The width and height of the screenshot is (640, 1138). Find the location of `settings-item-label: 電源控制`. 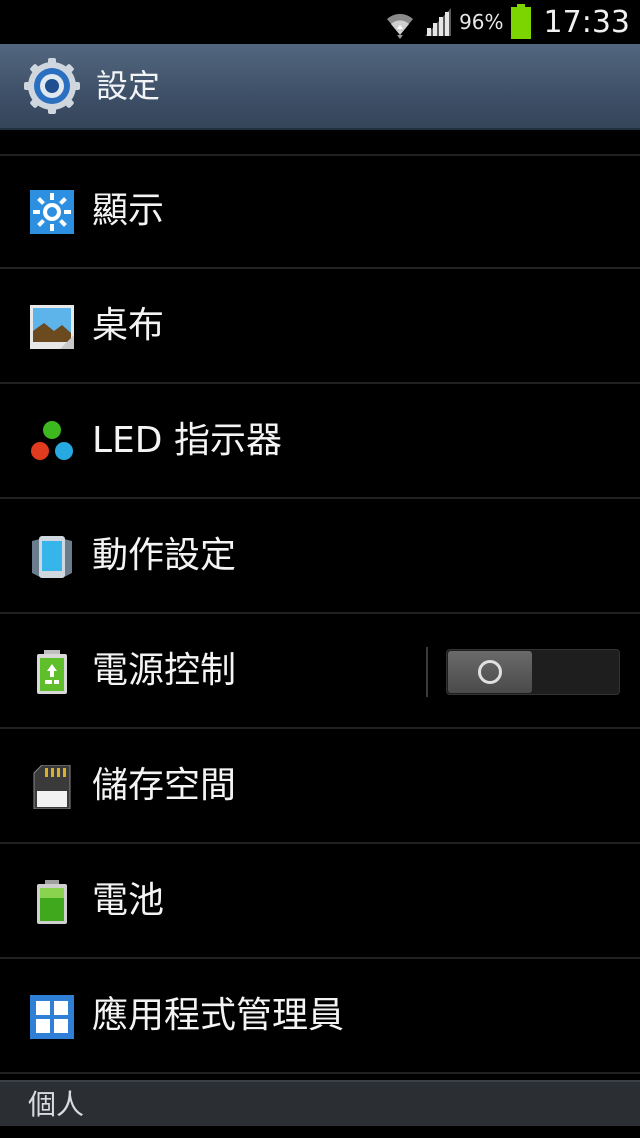

settings-item-label: 電源控制 is located at coordinates (164, 670).